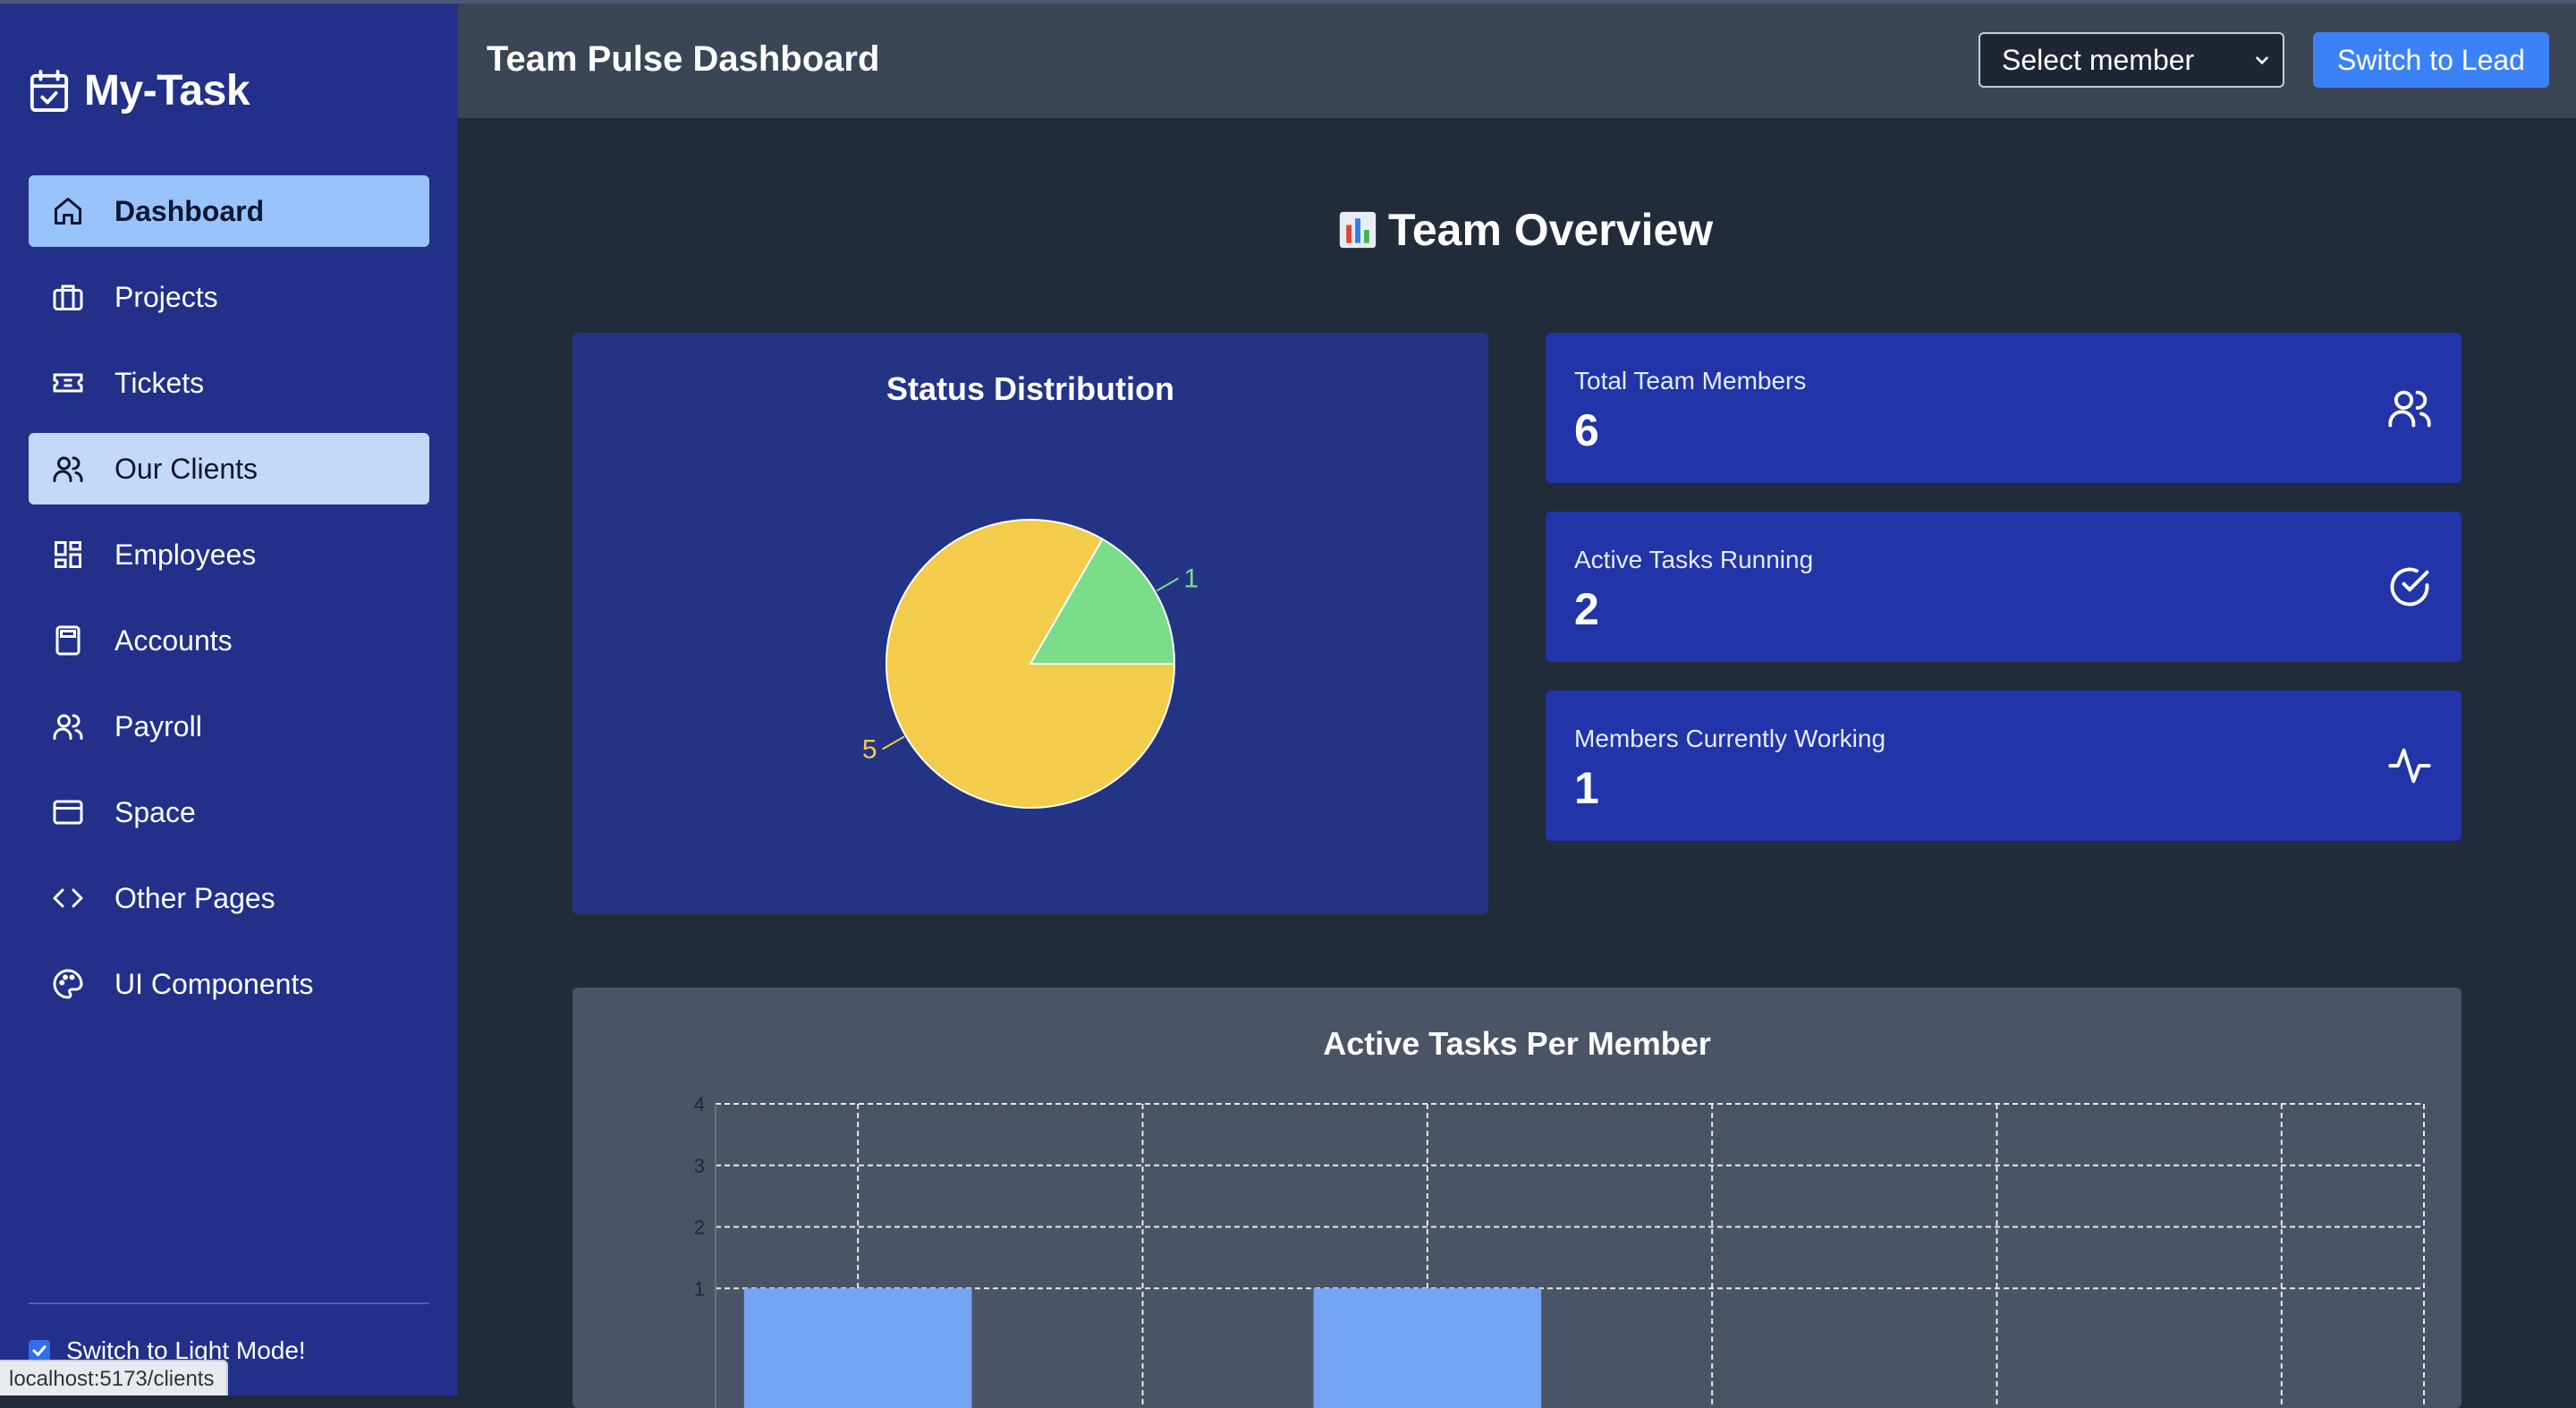 The width and height of the screenshot is (2576, 1408). I want to click on pie-label: 1, so click(1191, 579).